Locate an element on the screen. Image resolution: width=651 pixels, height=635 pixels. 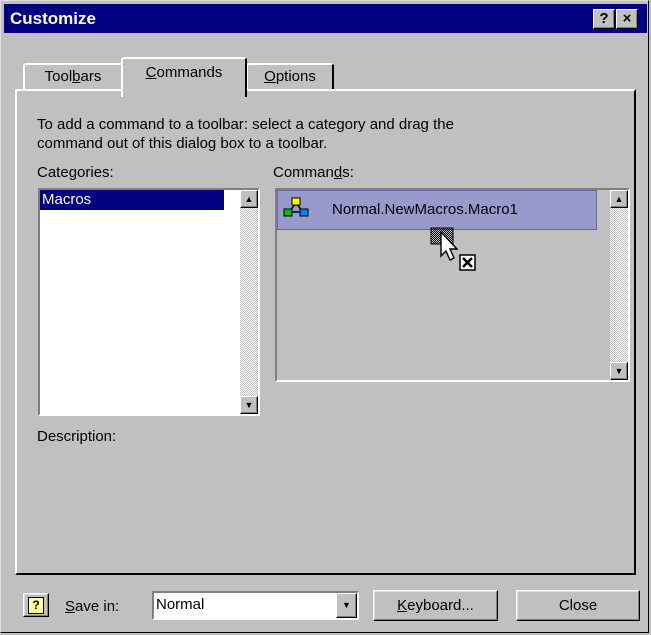
label-text: Comman is located at coordinates (303, 172).